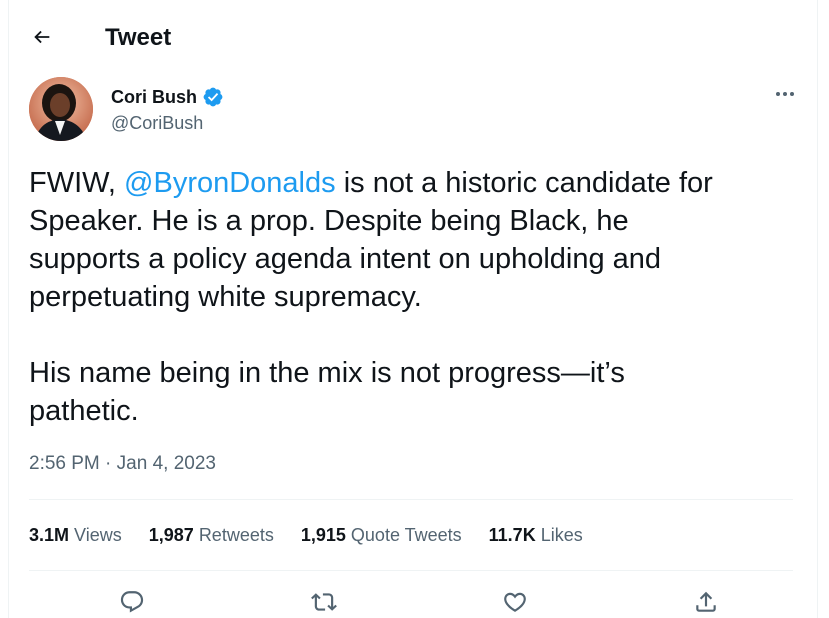 This screenshot has width=829, height=618. Describe the element at coordinates (414, 110) in the screenshot. I see `tweet-author: Cori Bush @CoriBush` at that location.